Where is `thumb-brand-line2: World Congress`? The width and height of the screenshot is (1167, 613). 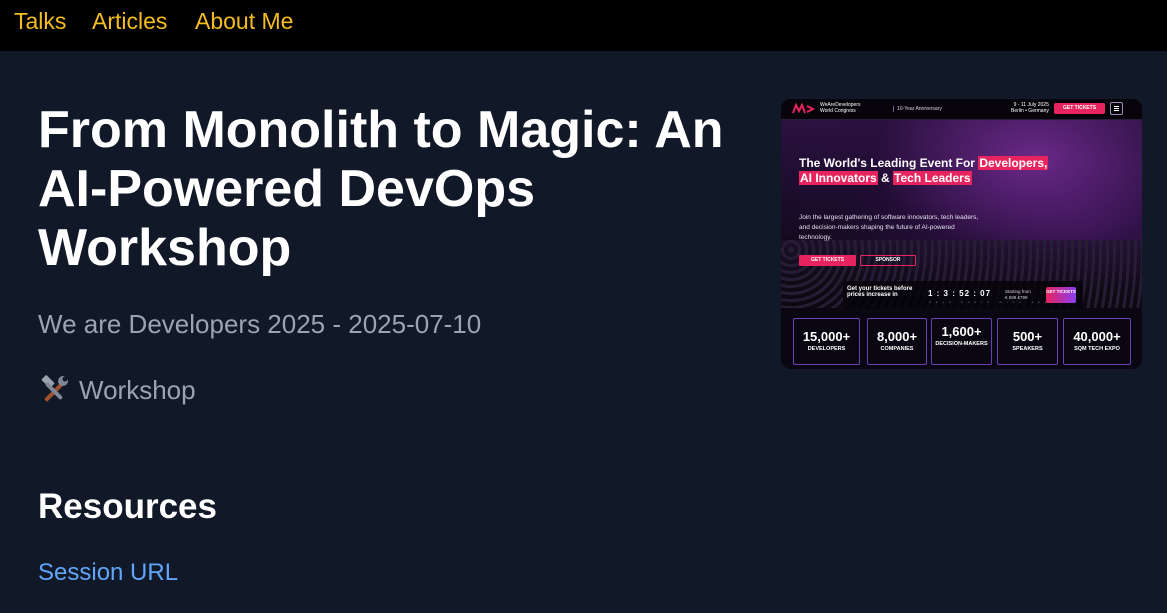 thumb-brand-line2: World Congress is located at coordinates (838, 111).